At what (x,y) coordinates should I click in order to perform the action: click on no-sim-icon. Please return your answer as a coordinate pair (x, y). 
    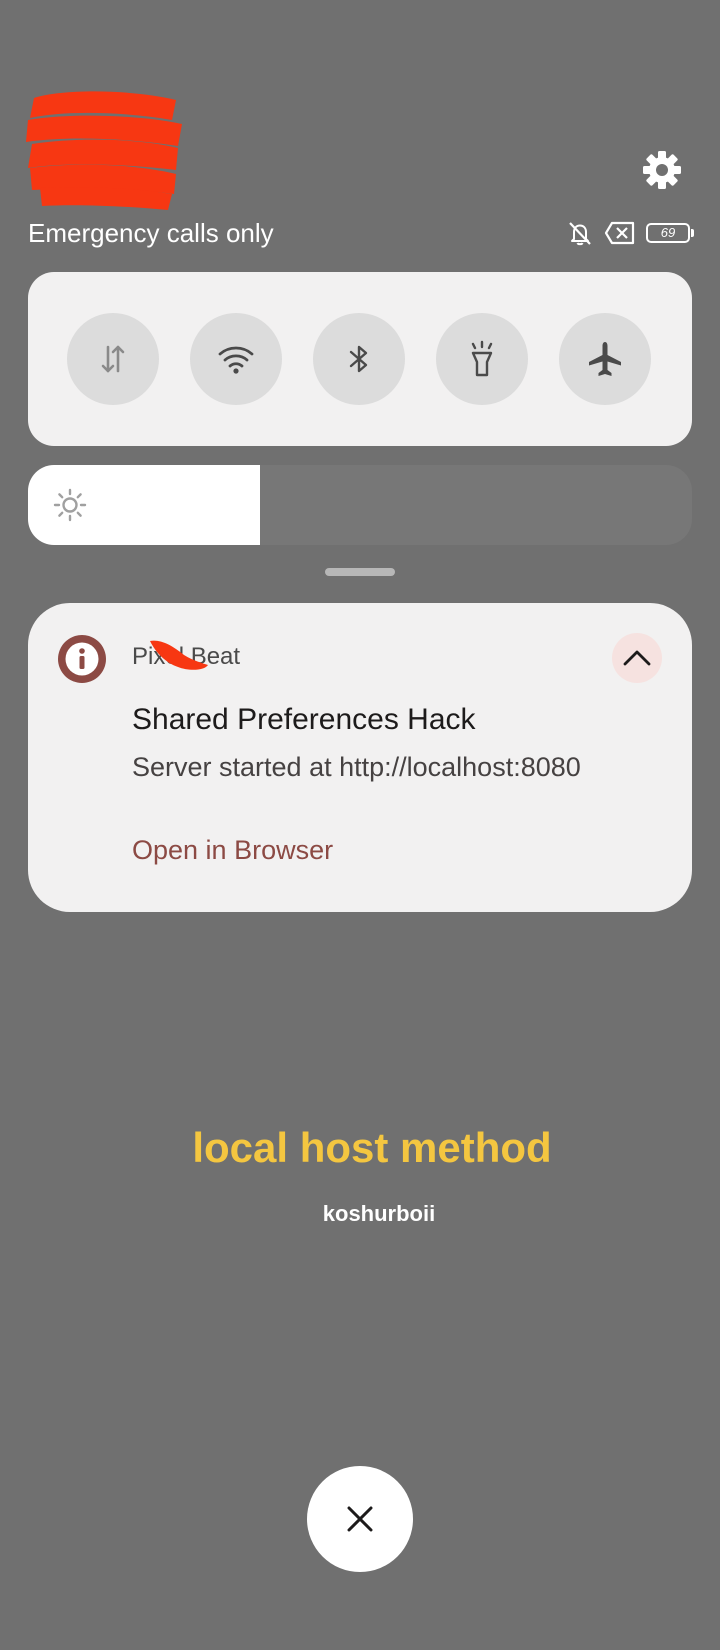
    Looking at the image, I should click on (619, 233).